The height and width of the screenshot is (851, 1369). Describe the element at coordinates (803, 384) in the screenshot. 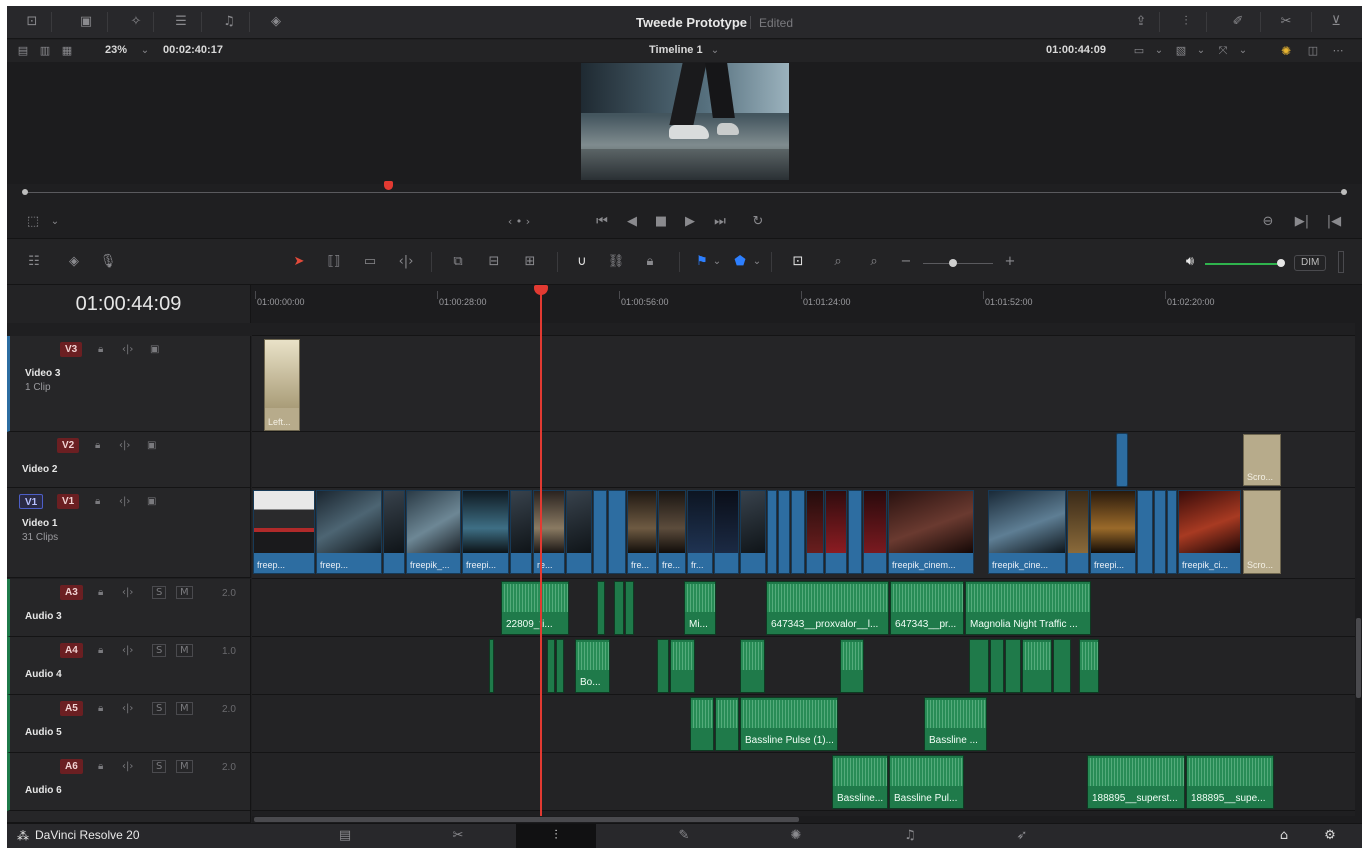

I see `track-lane-v3` at that location.